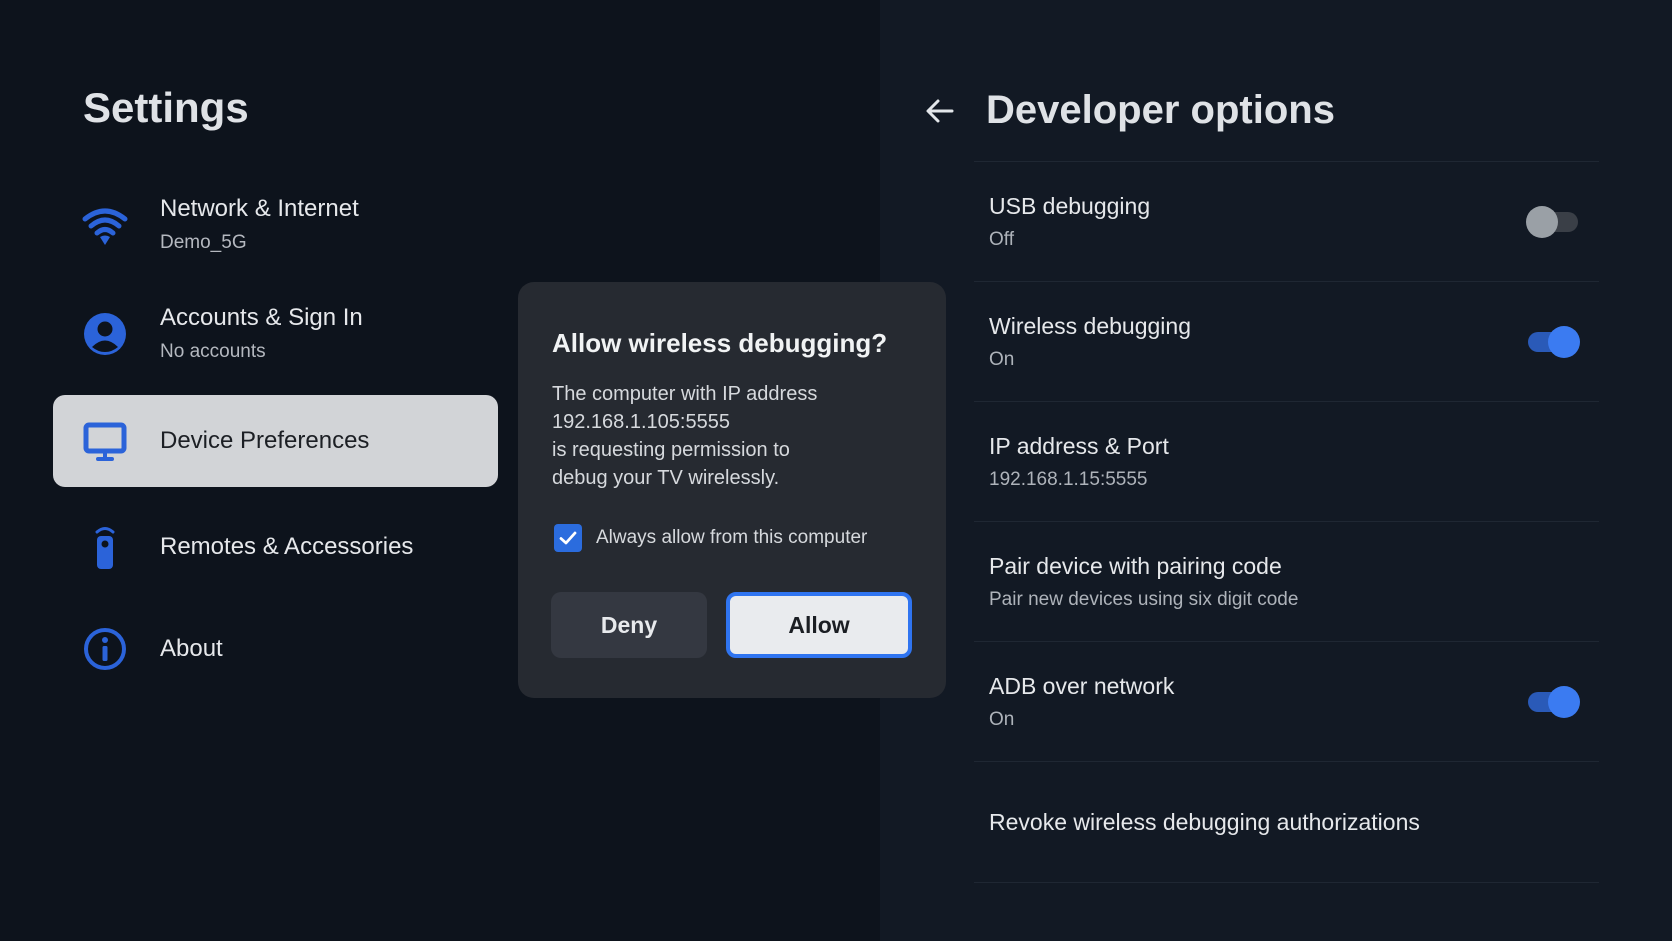  What do you see at coordinates (105, 334) in the screenshot?
I see `account-icon` at bounding box center [105, 334].